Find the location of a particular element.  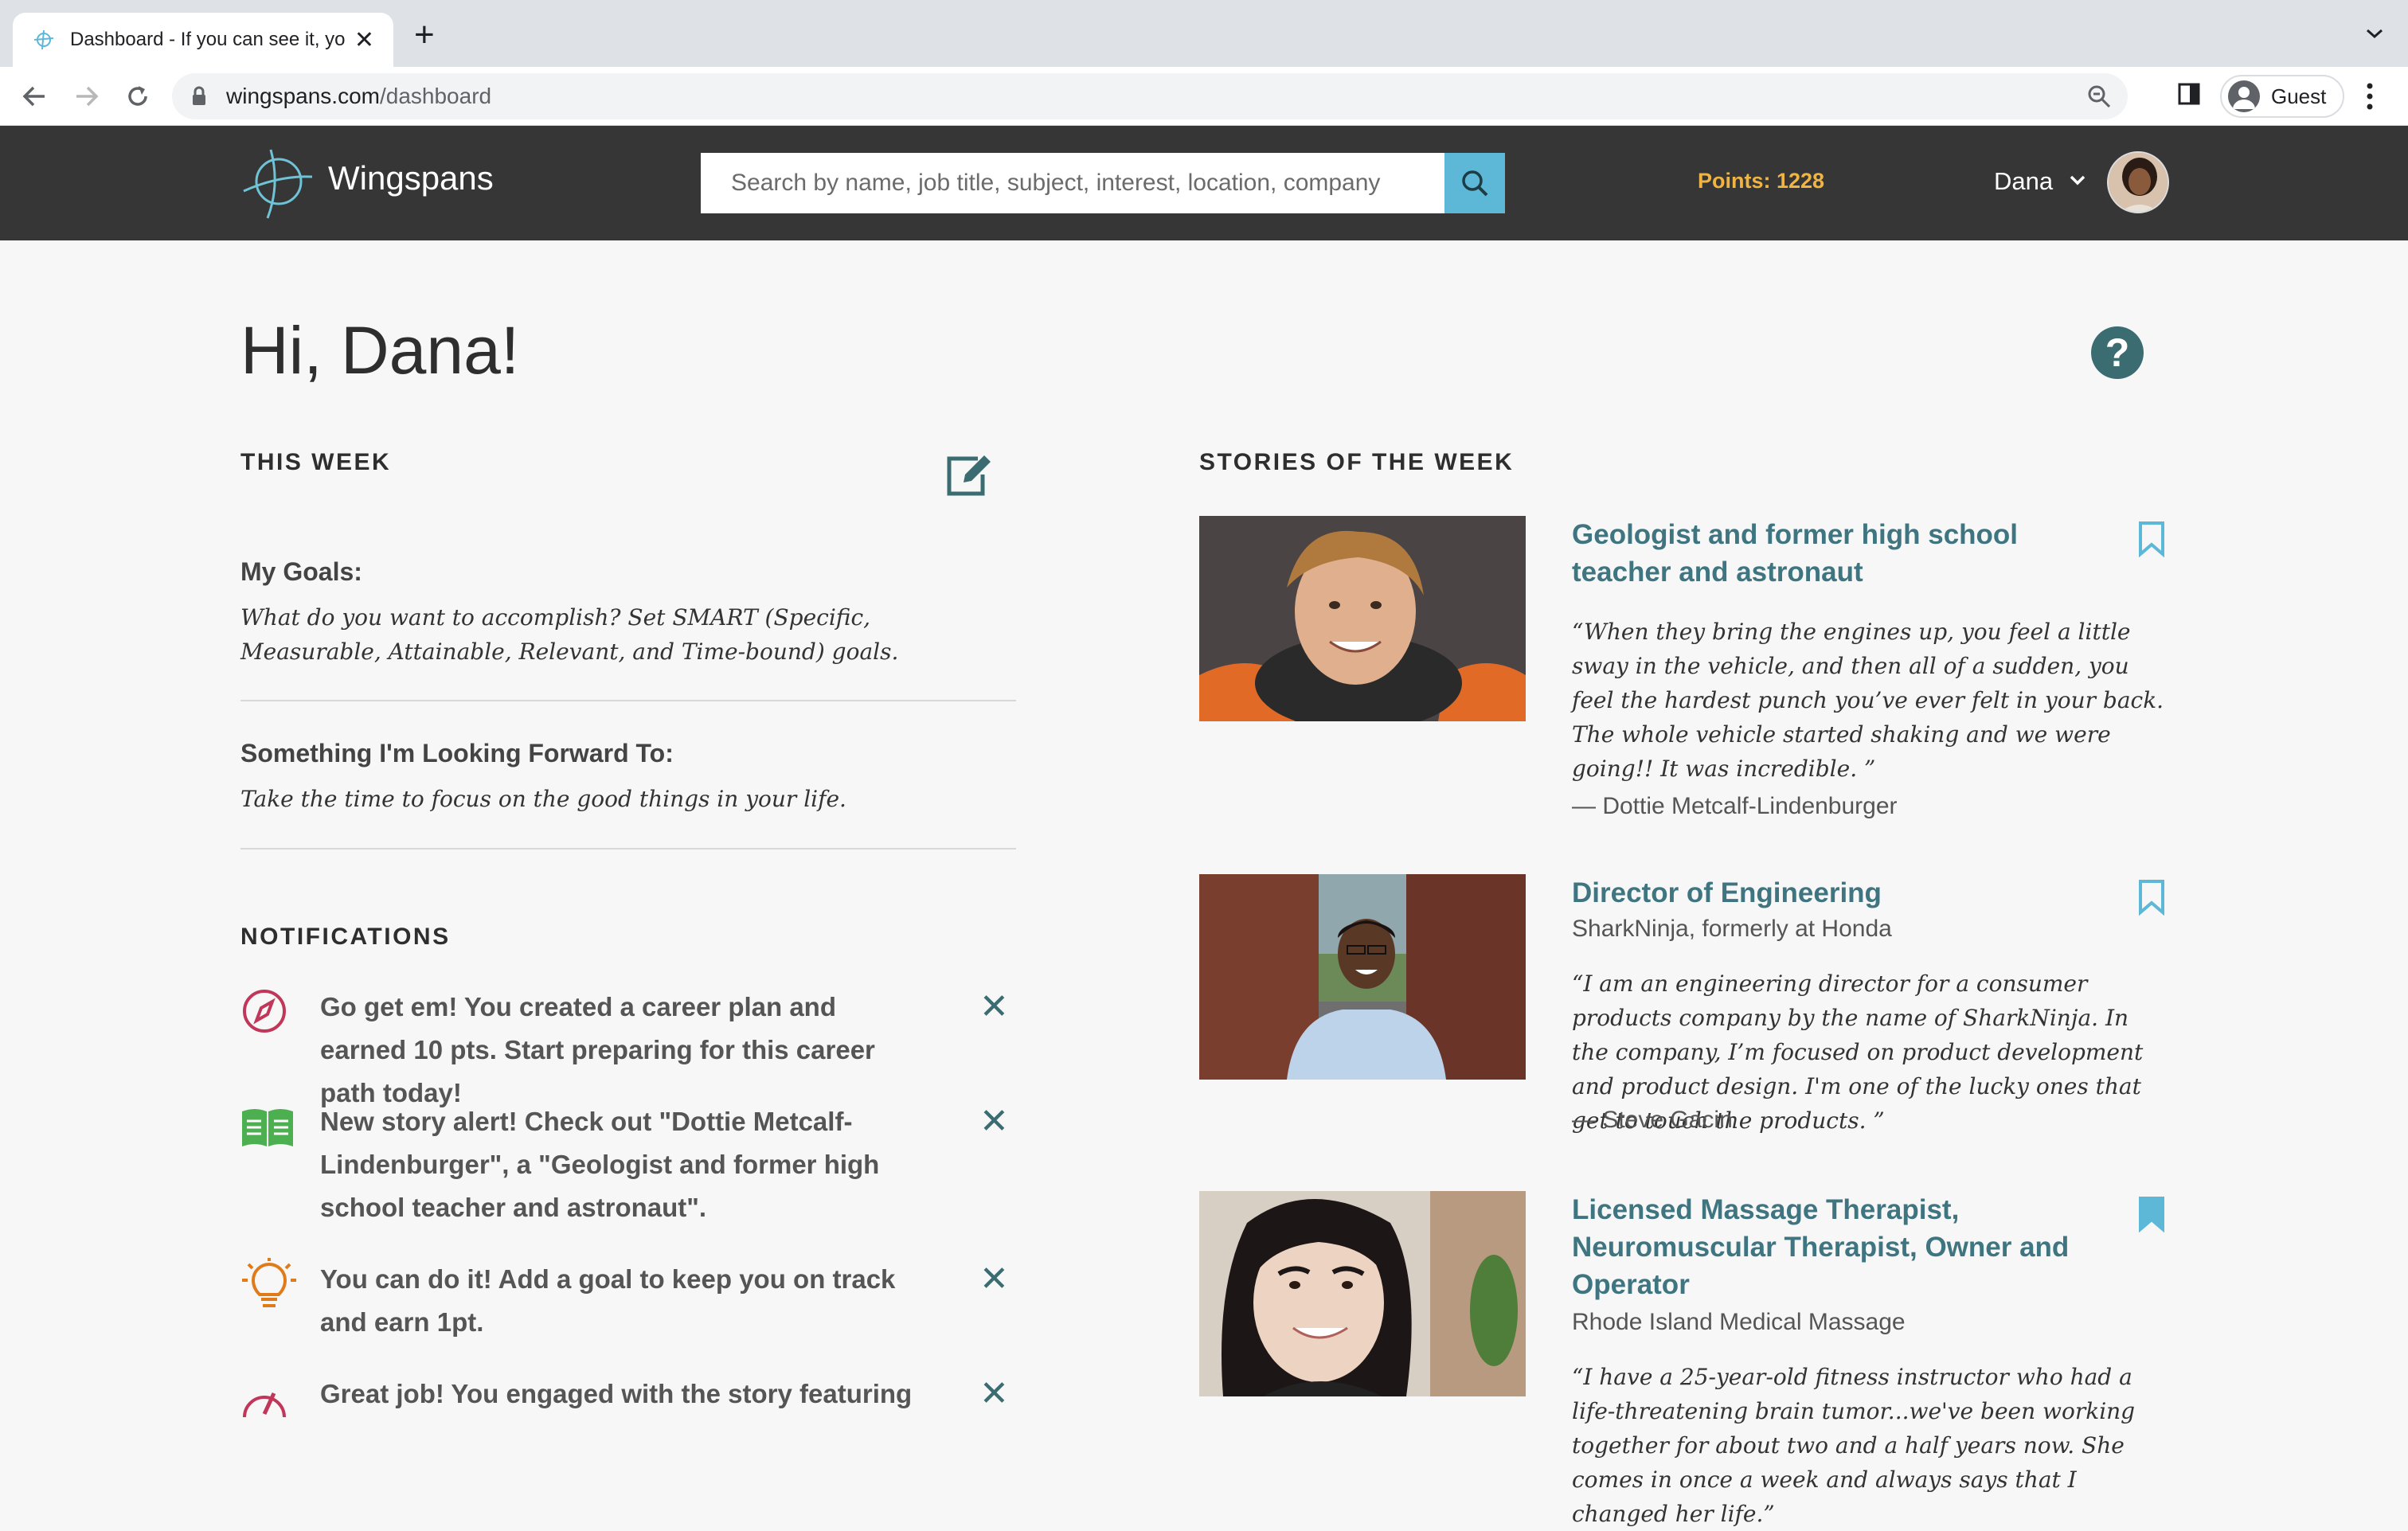

site-header: Wingspans Points: 1228 Dana is located at coordinates (1204, 183).